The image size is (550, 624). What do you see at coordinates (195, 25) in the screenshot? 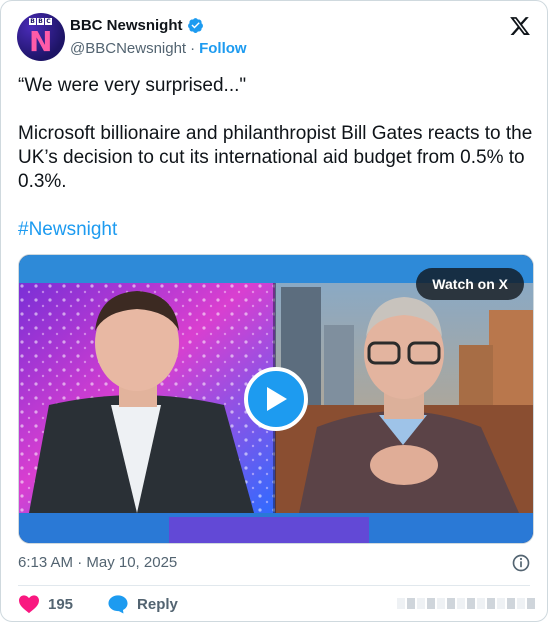
I see `verified-badge-icon` at bounding box center [195, 25].